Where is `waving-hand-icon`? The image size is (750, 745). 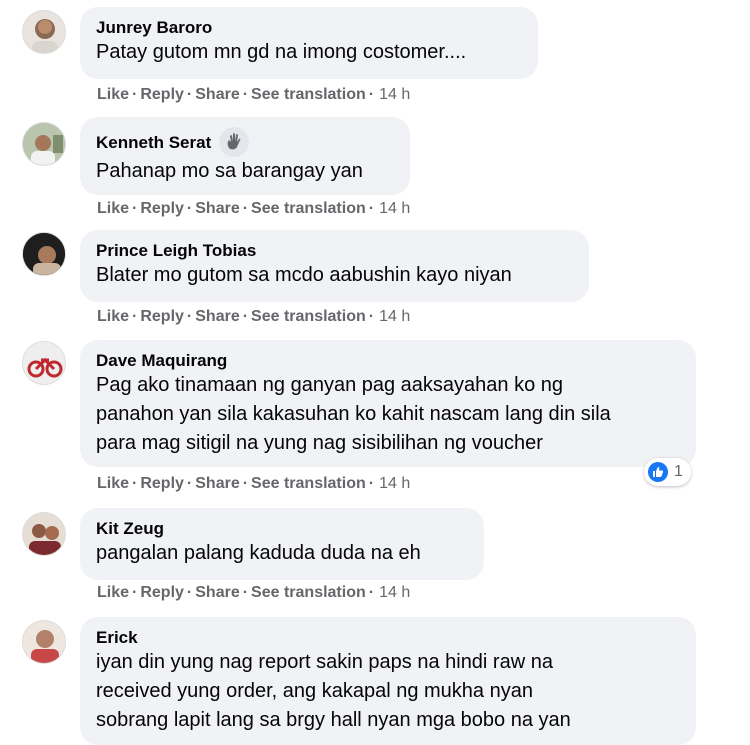
waving-hand-icon is located at coordinates (234, 142).